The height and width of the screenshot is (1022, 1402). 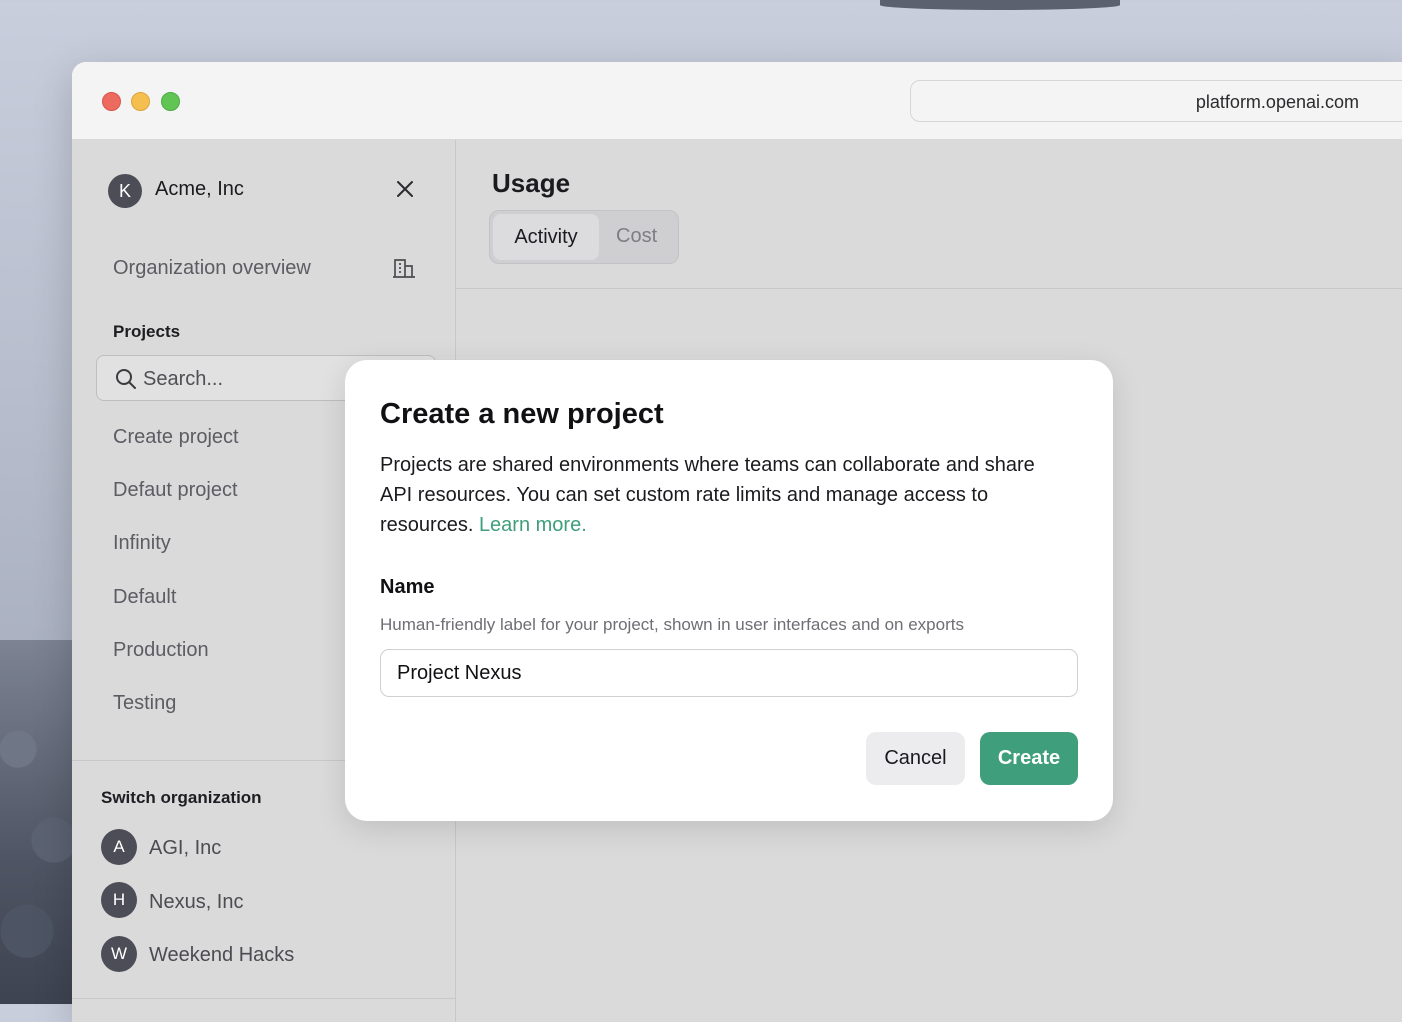 What do you see at coordinates (212, 268) in the screenshot?
I see `organization-overview-link: Organization overview` at bounding box center [212, 268].